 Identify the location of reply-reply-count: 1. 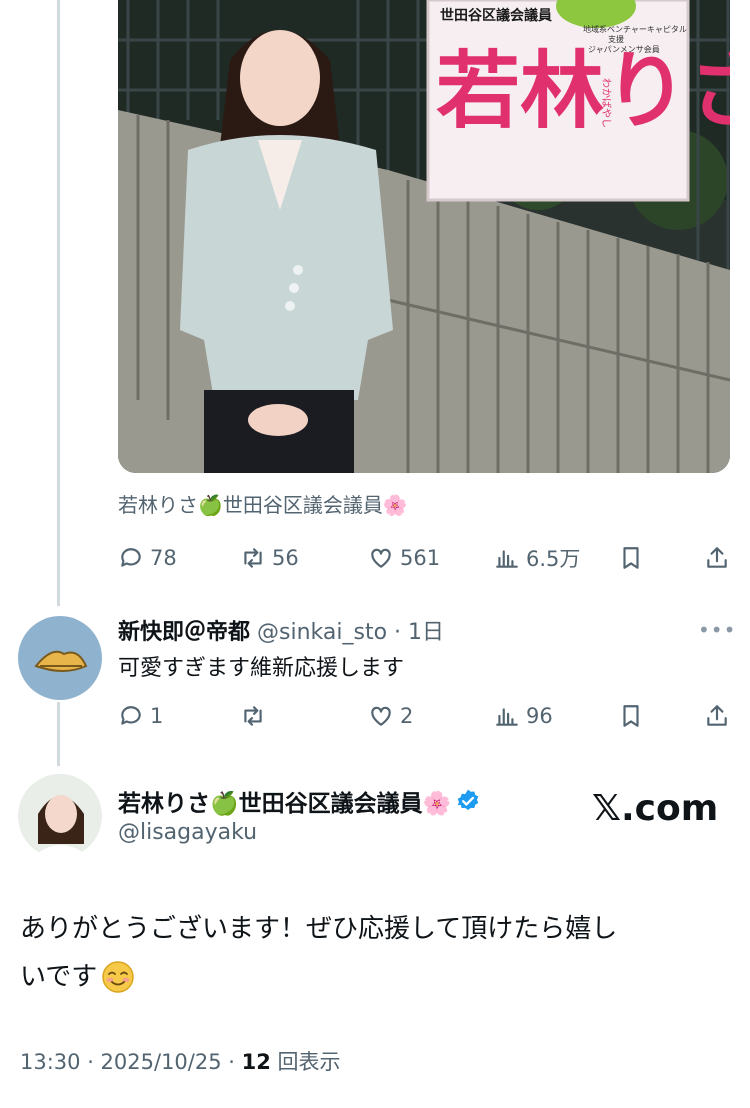
(157, 716).